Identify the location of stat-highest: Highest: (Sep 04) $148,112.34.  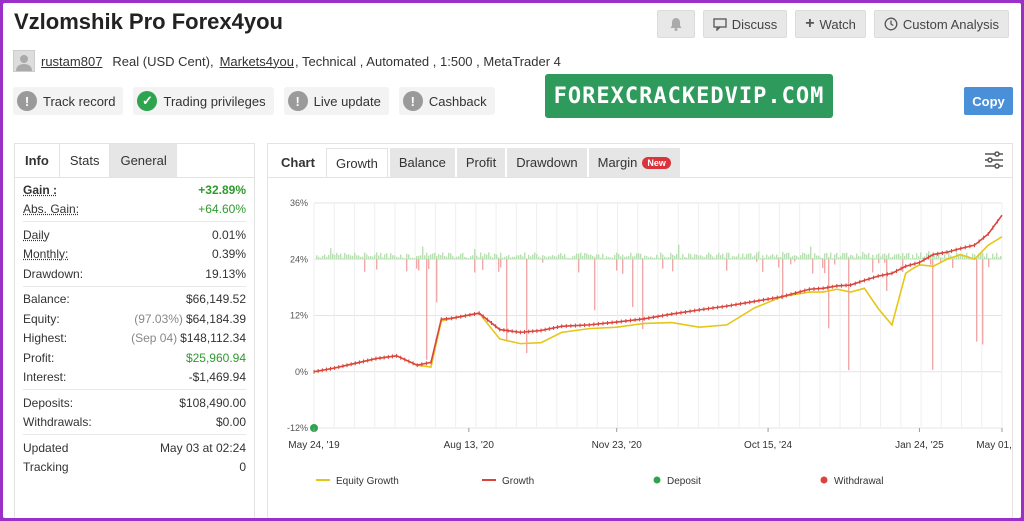
(134, 339).